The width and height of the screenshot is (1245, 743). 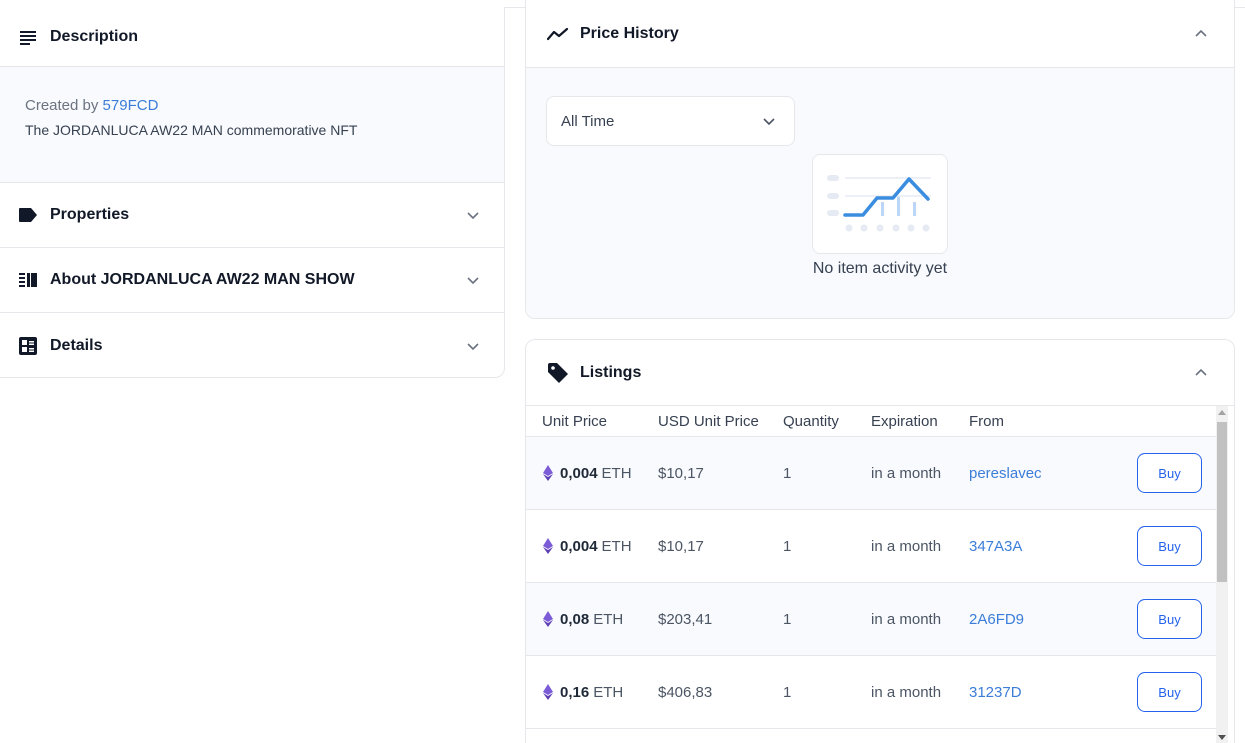 What do you see at coordinates (880, 268) in the screenshot?
I see `empty-state-text: No item activity yet` at bounding box center [880, 268].